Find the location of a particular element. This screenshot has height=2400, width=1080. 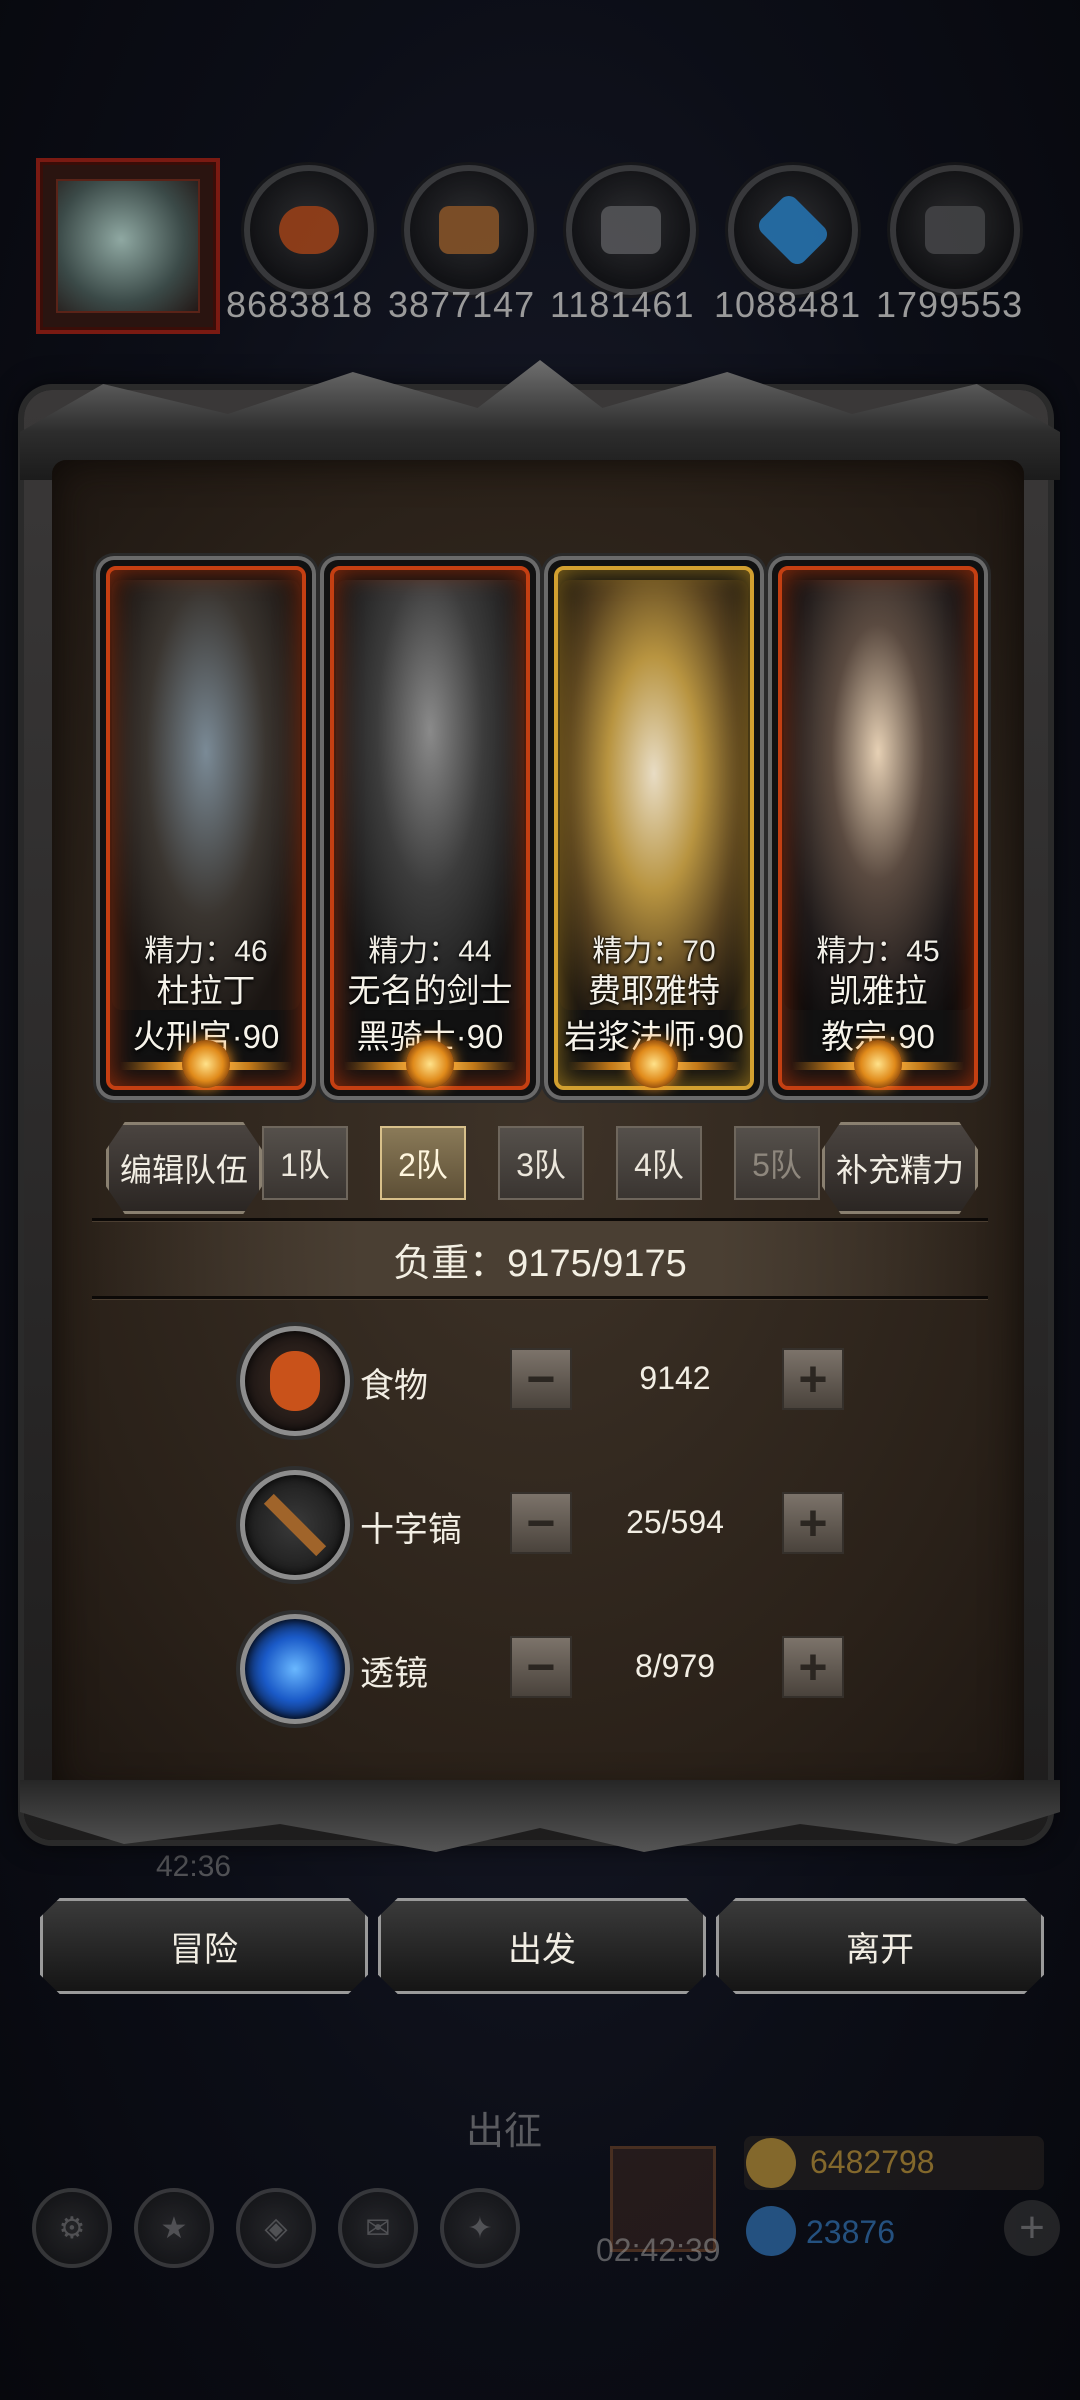

panel-bottom-ornament is located at coordinates (540, 1816).